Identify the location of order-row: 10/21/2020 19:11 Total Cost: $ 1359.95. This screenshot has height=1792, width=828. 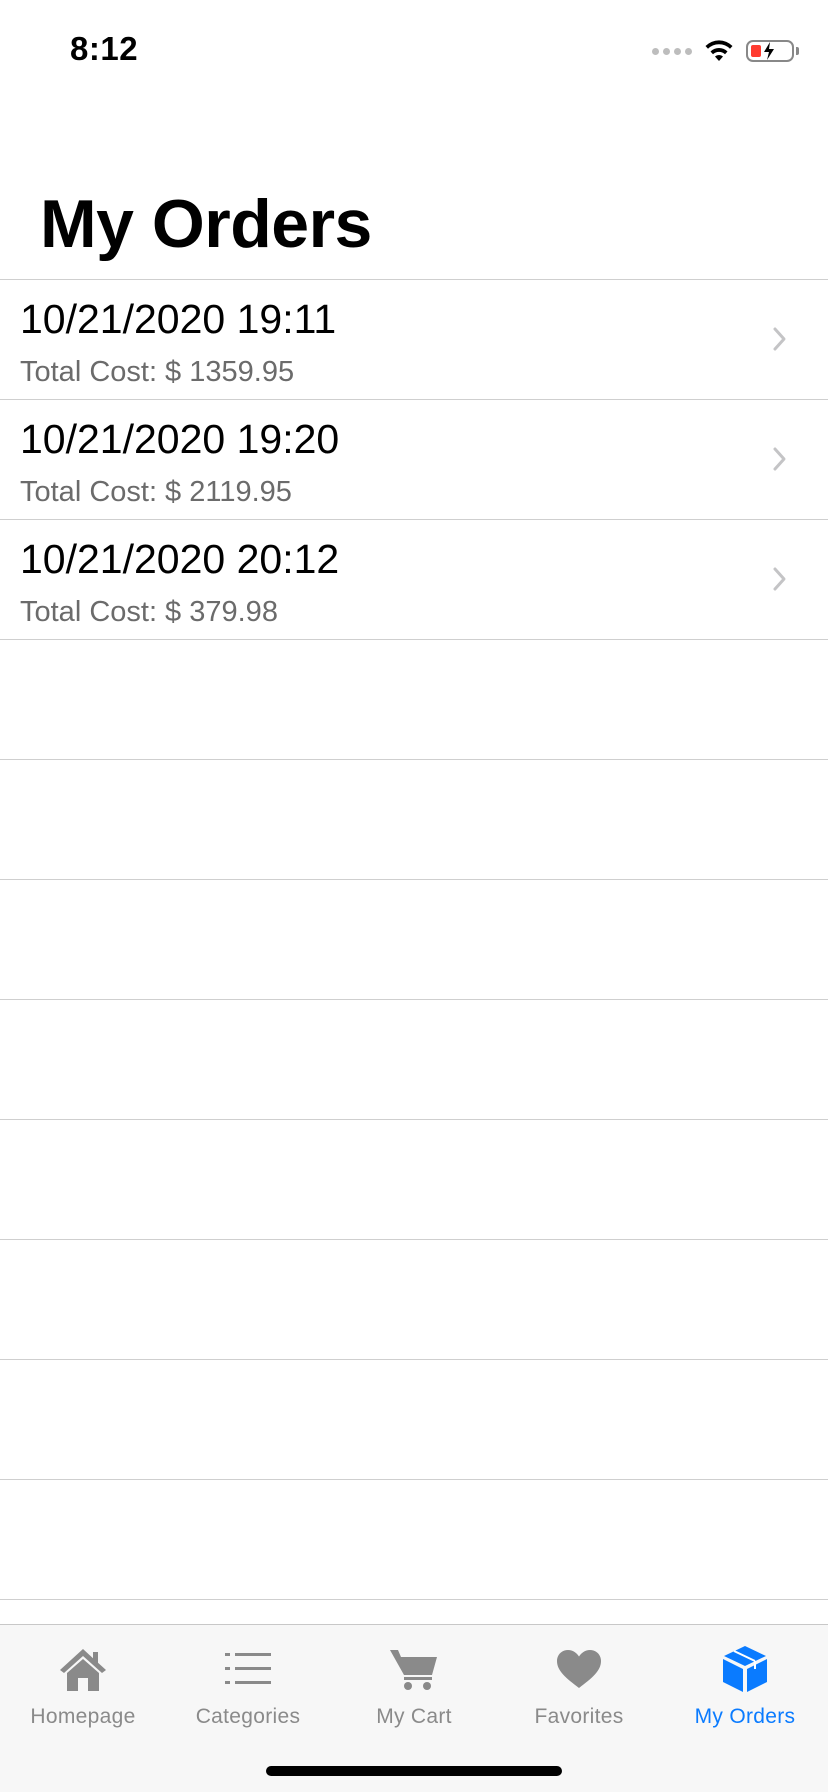
(414, 339).